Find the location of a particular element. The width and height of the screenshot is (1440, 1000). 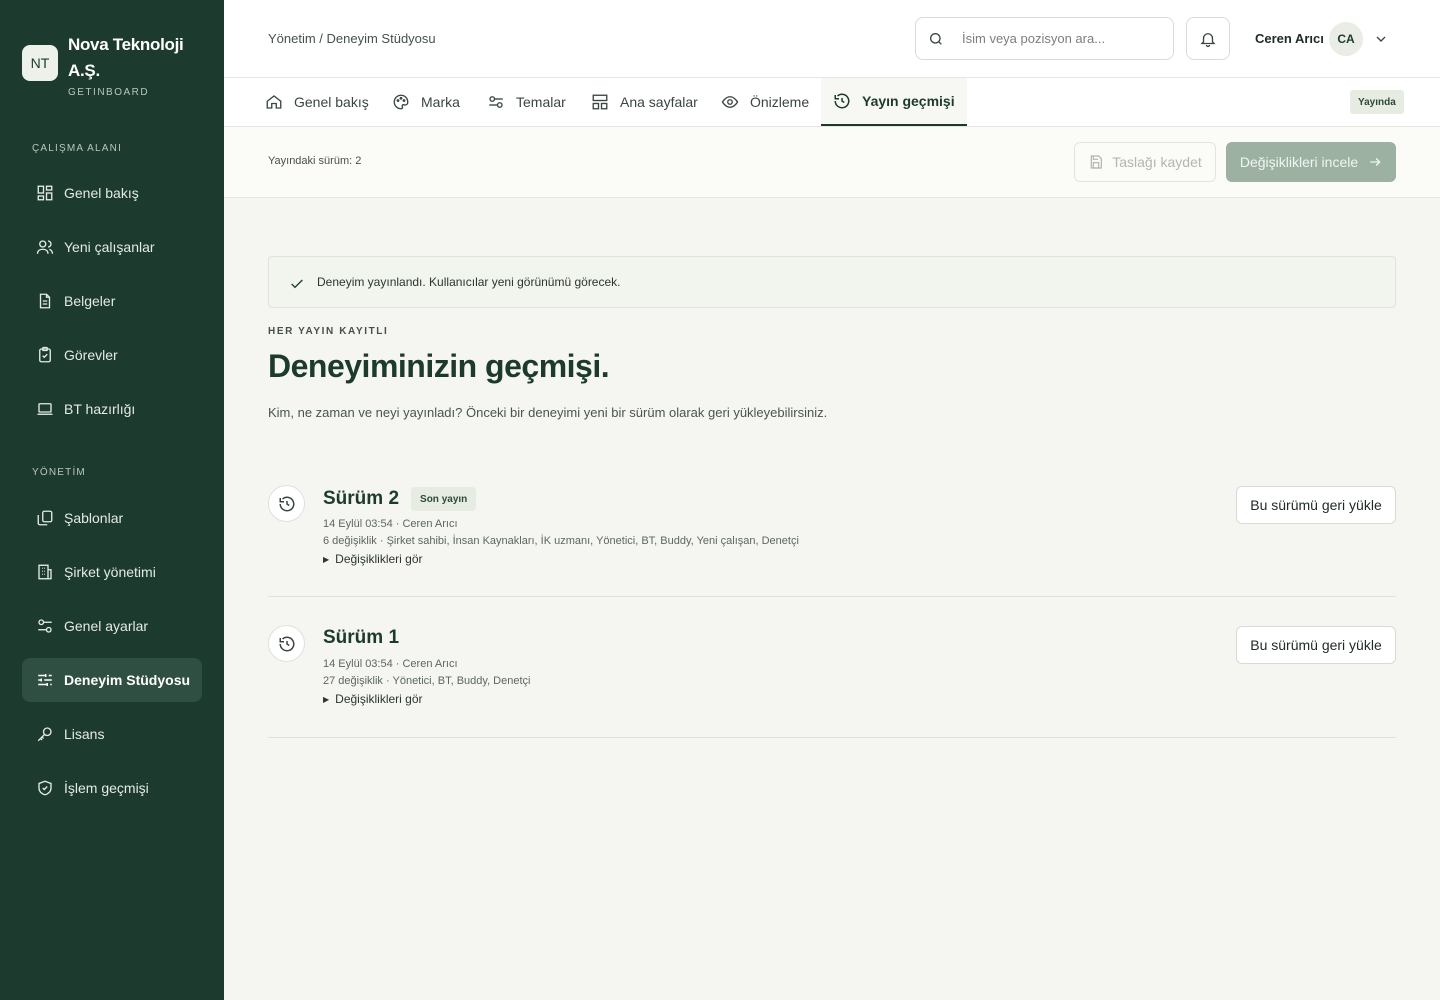

sidebar-item-tasks: Görevler is located at coordinates (112, 355).